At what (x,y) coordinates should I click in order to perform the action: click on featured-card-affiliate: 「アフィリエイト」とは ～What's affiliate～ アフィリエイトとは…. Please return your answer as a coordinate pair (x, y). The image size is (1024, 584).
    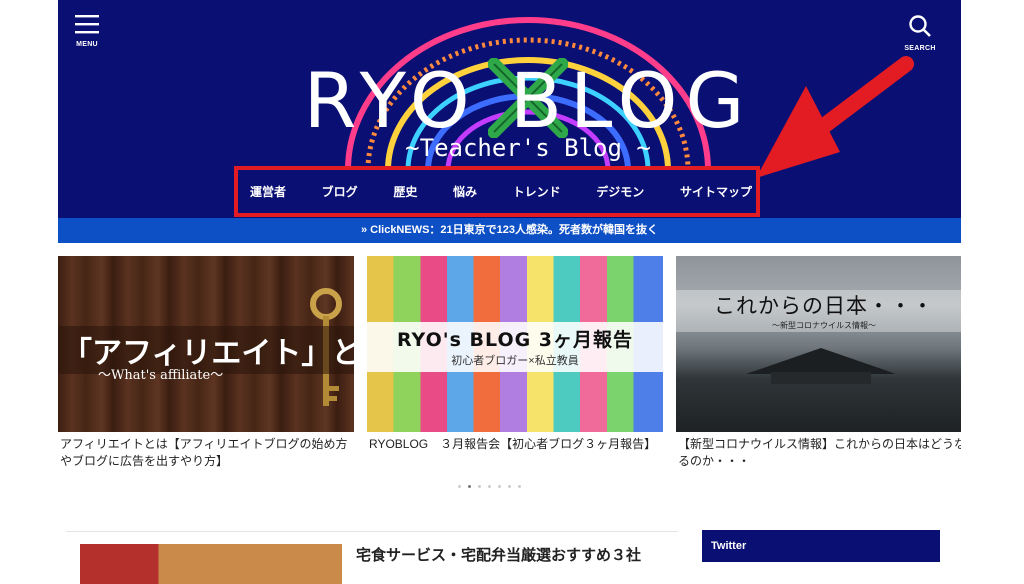
    Looking at the image, I should click on (206, 363).